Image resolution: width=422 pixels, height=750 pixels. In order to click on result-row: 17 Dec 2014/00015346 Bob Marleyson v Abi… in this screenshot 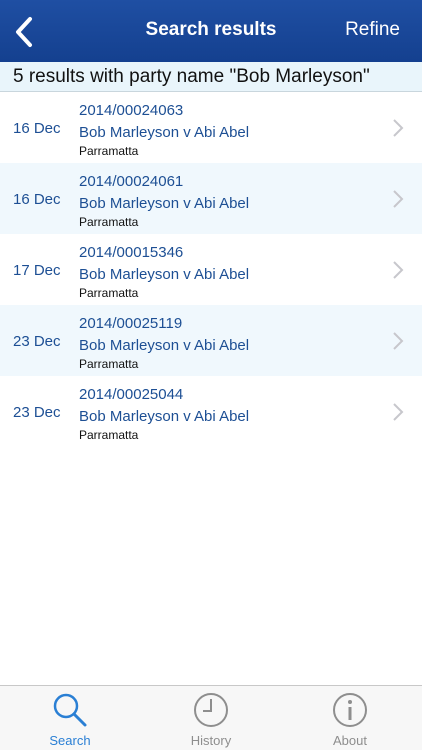, I will do `click(211, 269)`.